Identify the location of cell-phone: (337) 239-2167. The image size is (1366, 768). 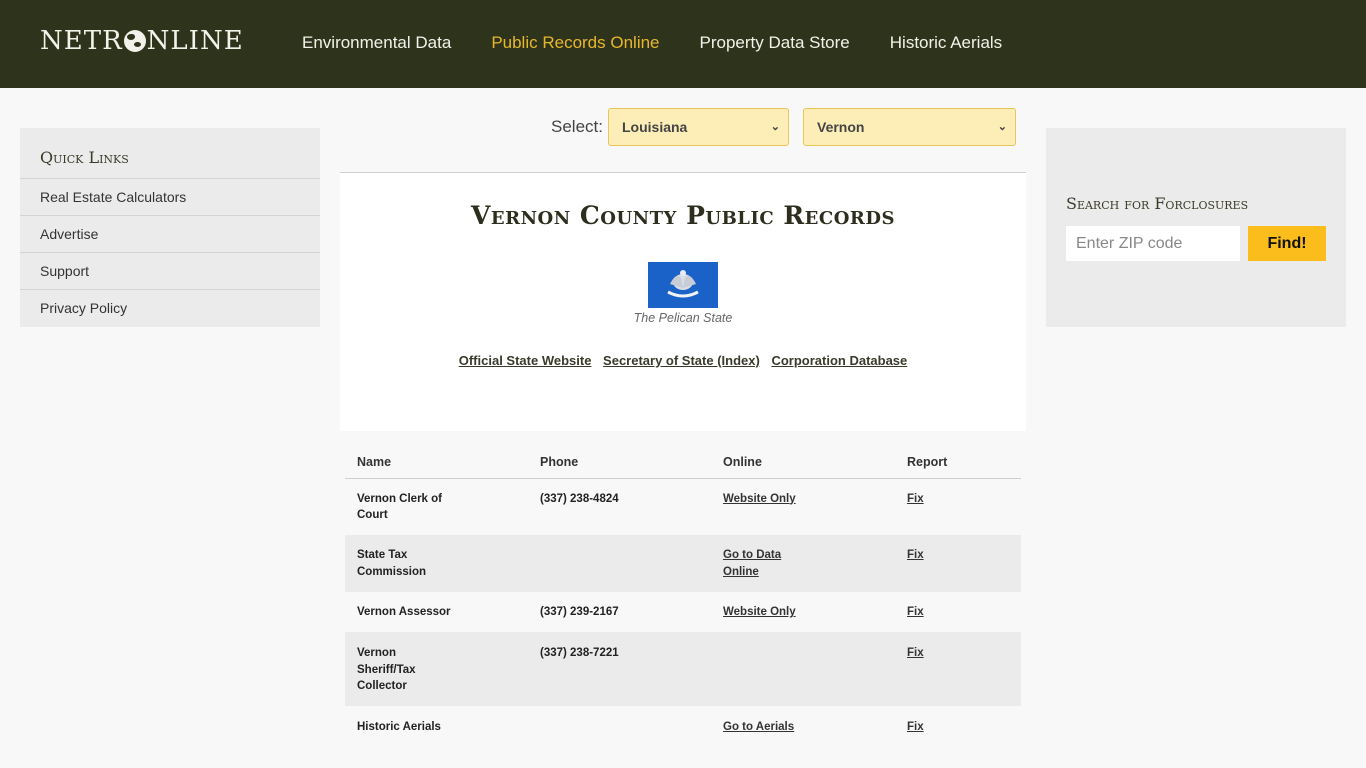
(579, 612).